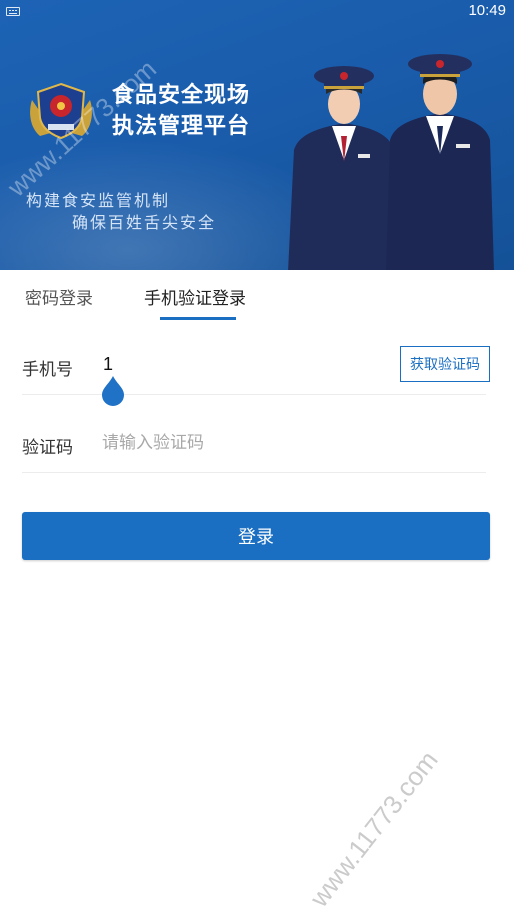  I want to click on login-button: 登录, so click(256, 536).